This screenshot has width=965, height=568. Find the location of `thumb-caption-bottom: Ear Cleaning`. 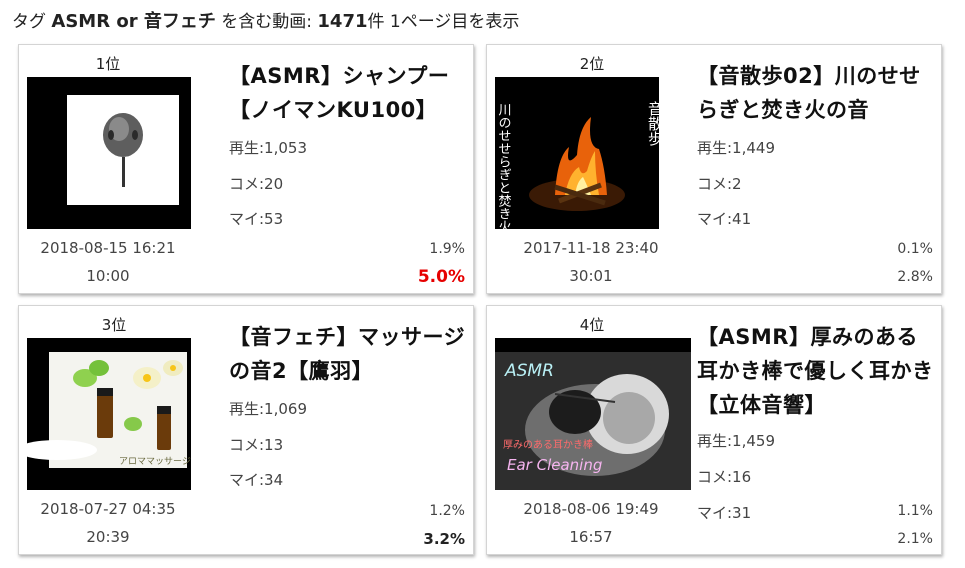

thumb-caption-bottom: Ear Cleaning is located at coordinates (554, 465).